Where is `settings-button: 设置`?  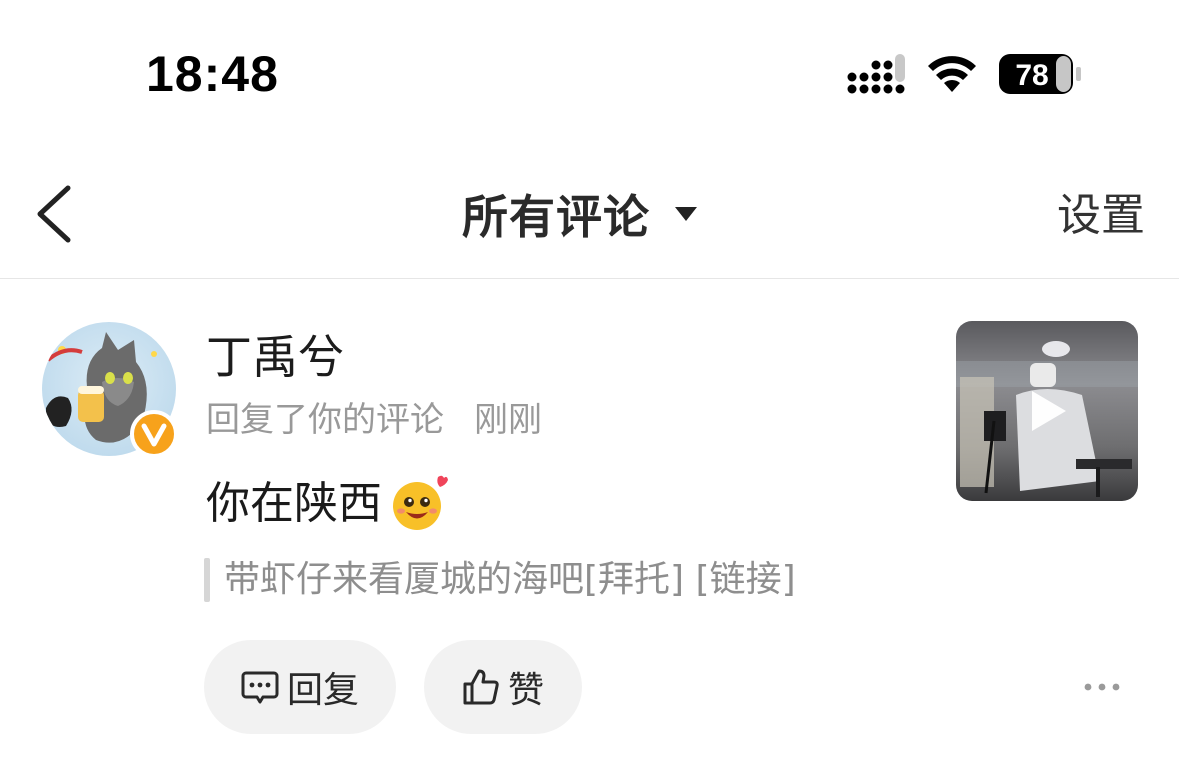
settings-button: 设置 is located at coordinates (1101, 216).